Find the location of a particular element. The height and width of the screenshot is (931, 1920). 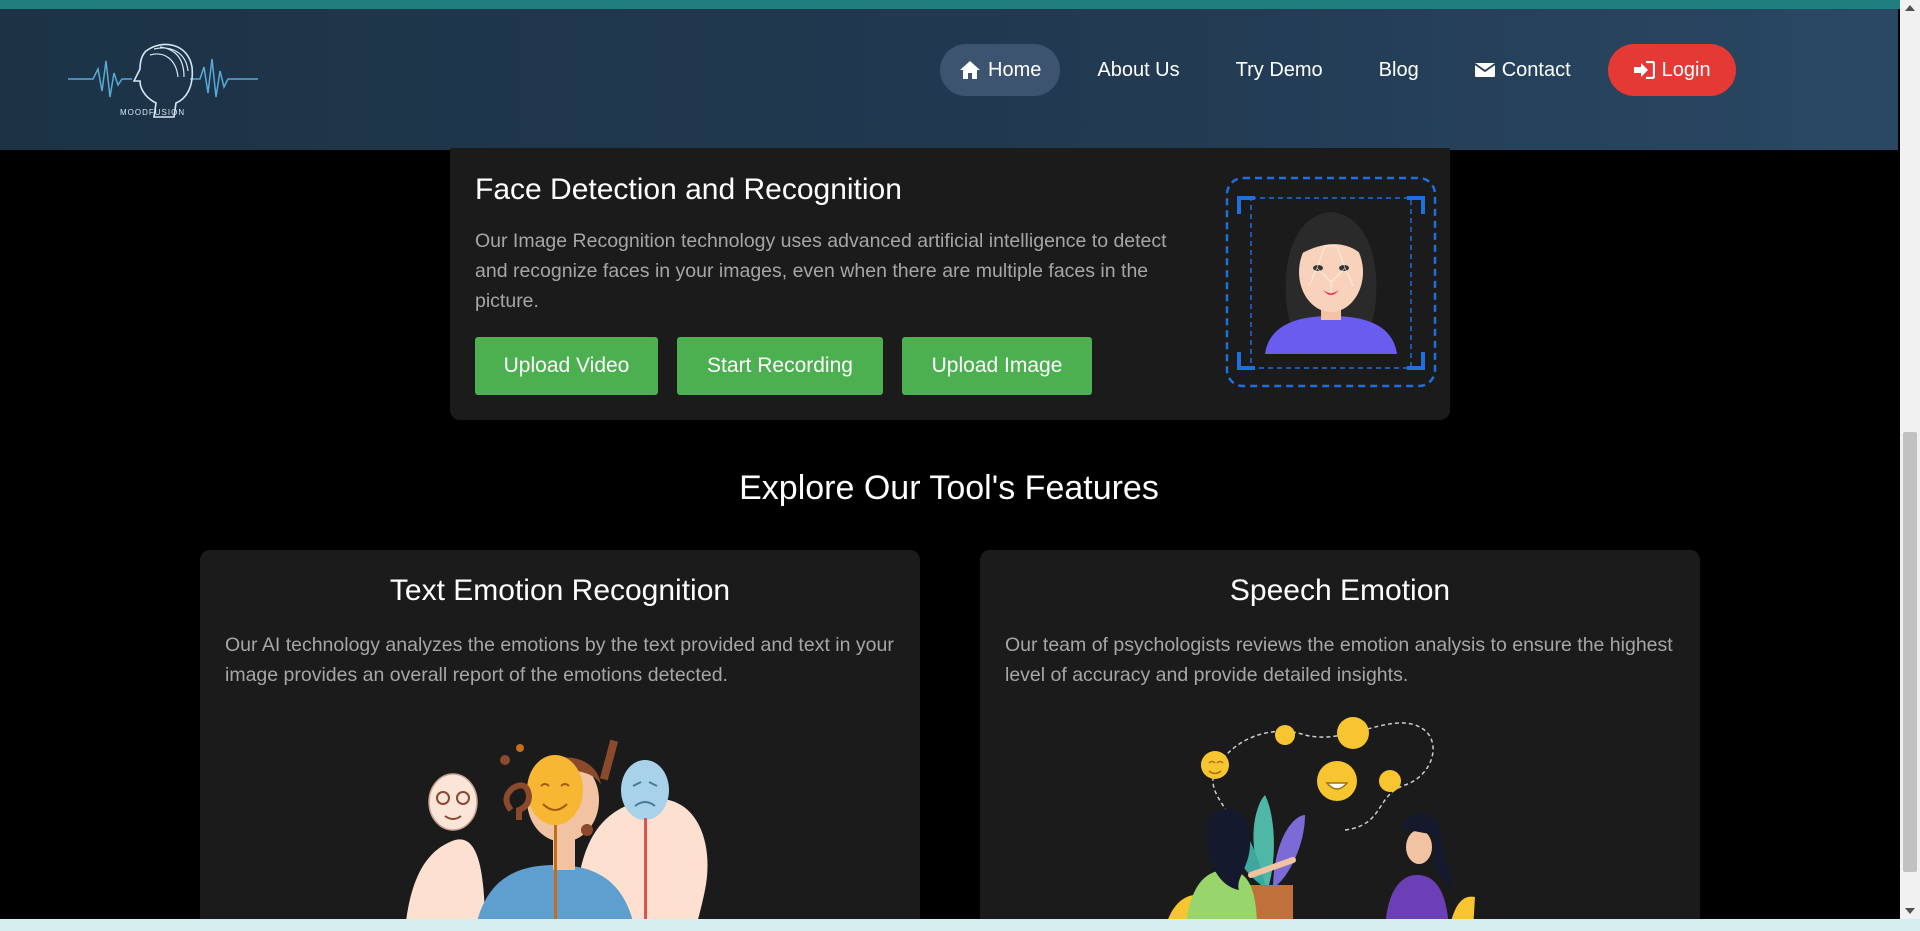

scroll-down-arrow-icon is located at coordinates (1910, 911).